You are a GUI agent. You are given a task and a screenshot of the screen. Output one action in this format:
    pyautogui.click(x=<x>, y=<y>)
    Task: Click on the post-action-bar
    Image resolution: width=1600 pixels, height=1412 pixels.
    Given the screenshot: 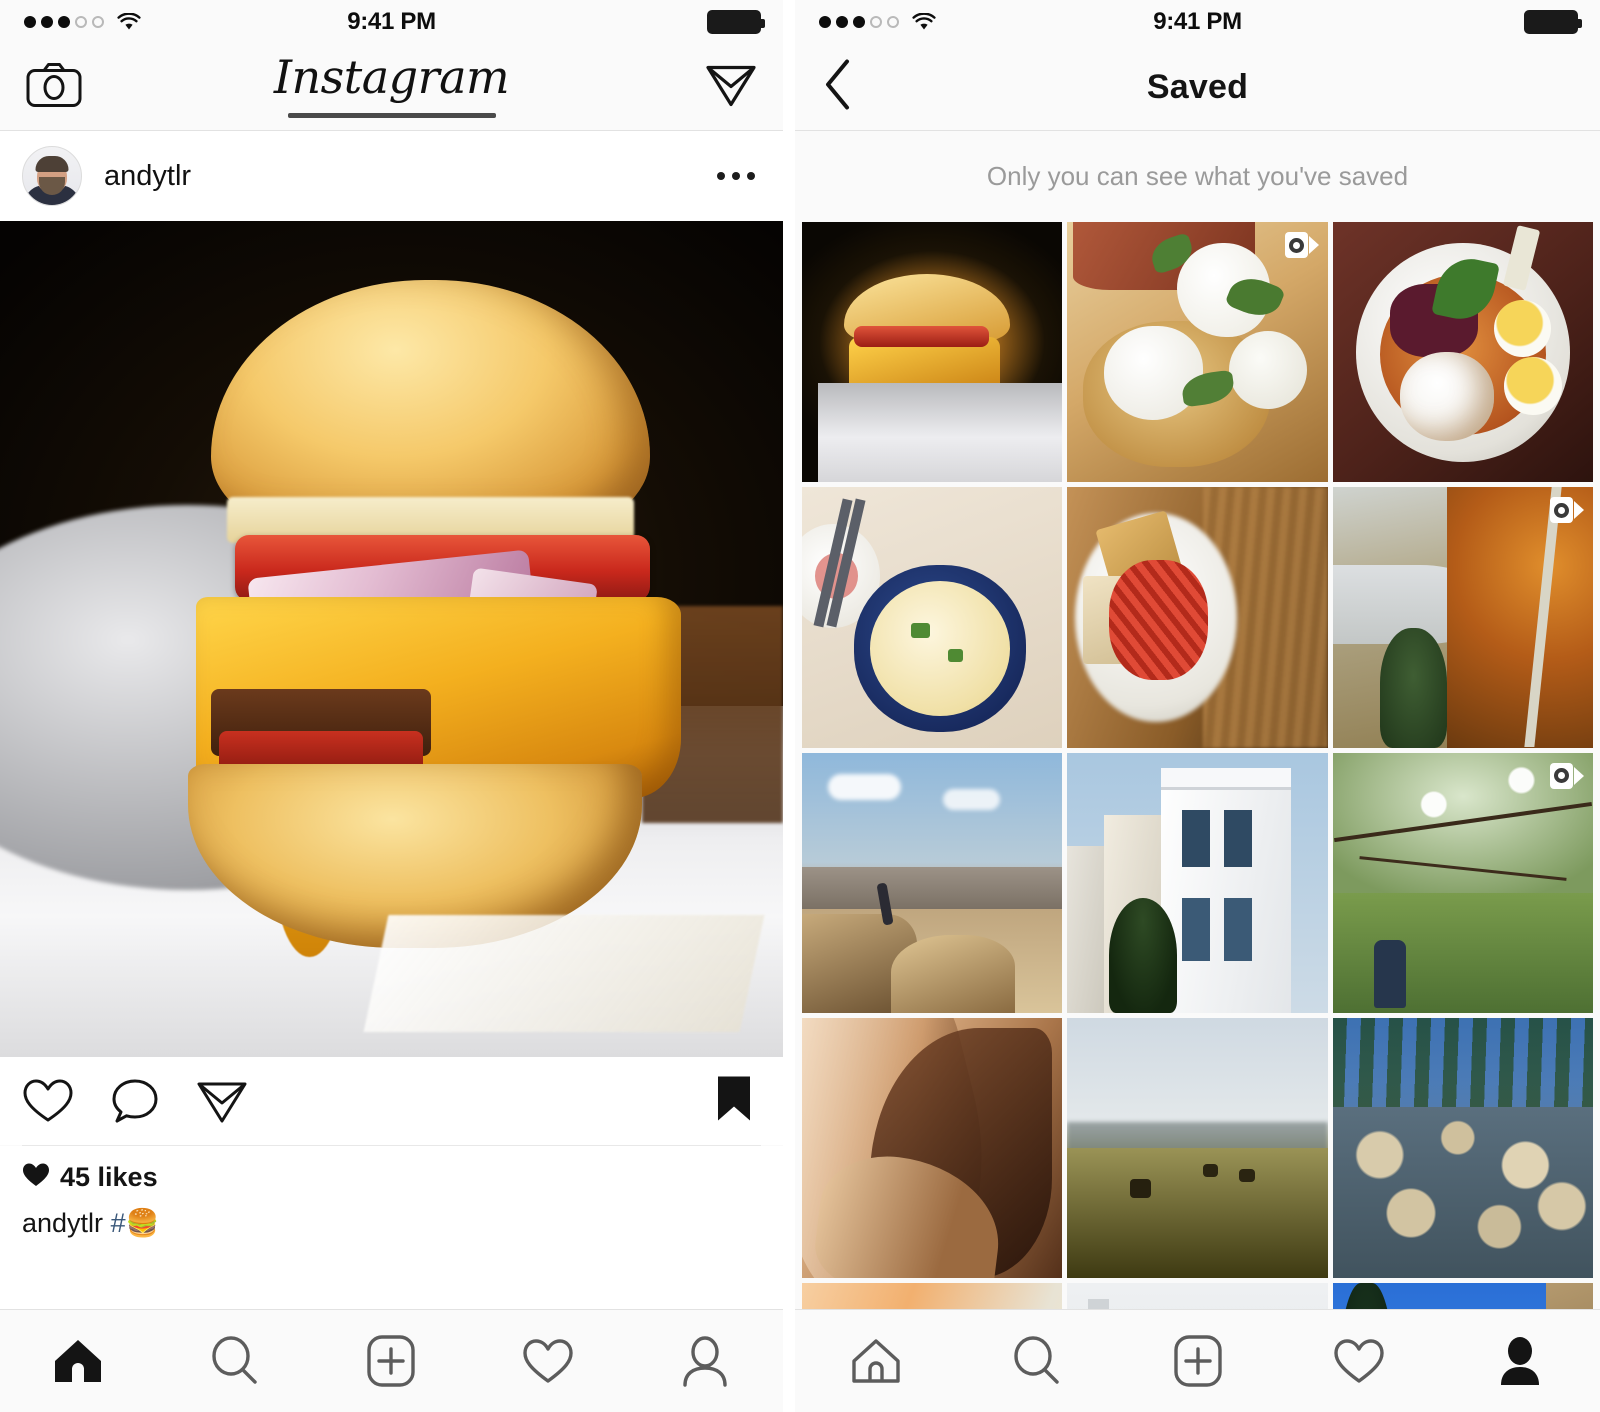 What is the action you would take?
    pyautogui.click(x=391, y=1101)
    